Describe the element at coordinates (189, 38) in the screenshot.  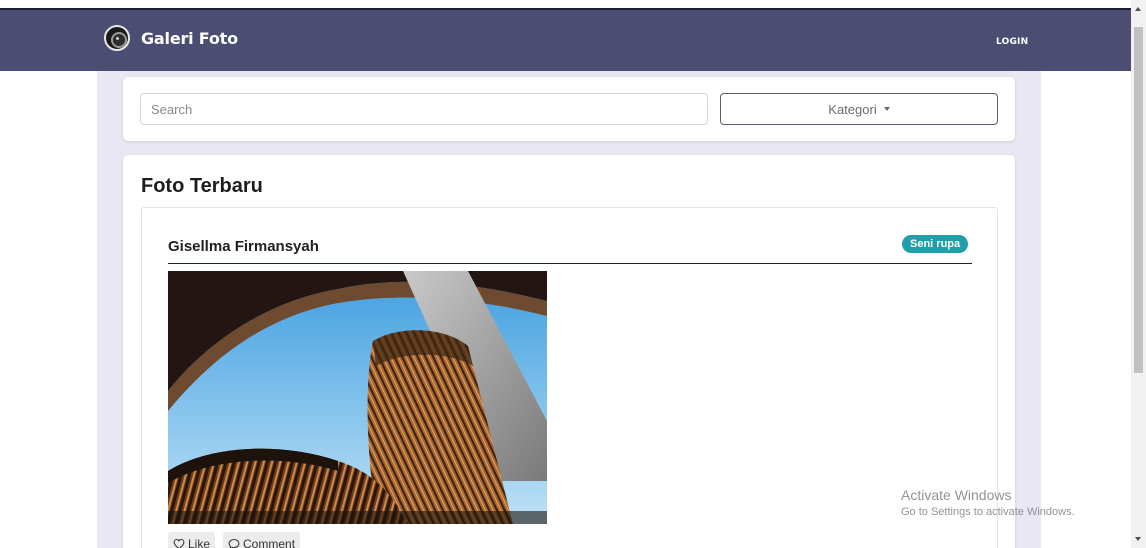
I see `brand-title: Galeri Foto` at that location.